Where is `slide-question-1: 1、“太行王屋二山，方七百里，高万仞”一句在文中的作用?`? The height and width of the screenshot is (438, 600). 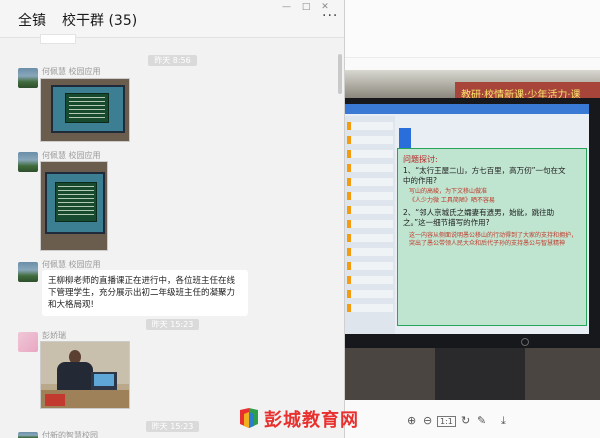
slide-question-1: 1、“太行王屋二山，方七百里，高万仞”一句在文中的作用? is located at coordinates (484, 175).